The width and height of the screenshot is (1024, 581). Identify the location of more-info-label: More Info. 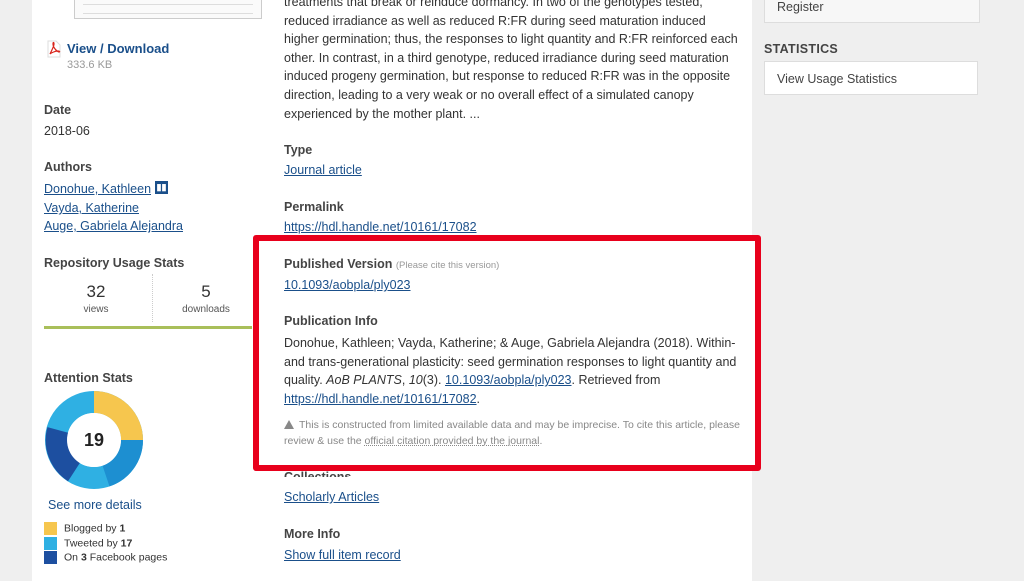
(312, 534).